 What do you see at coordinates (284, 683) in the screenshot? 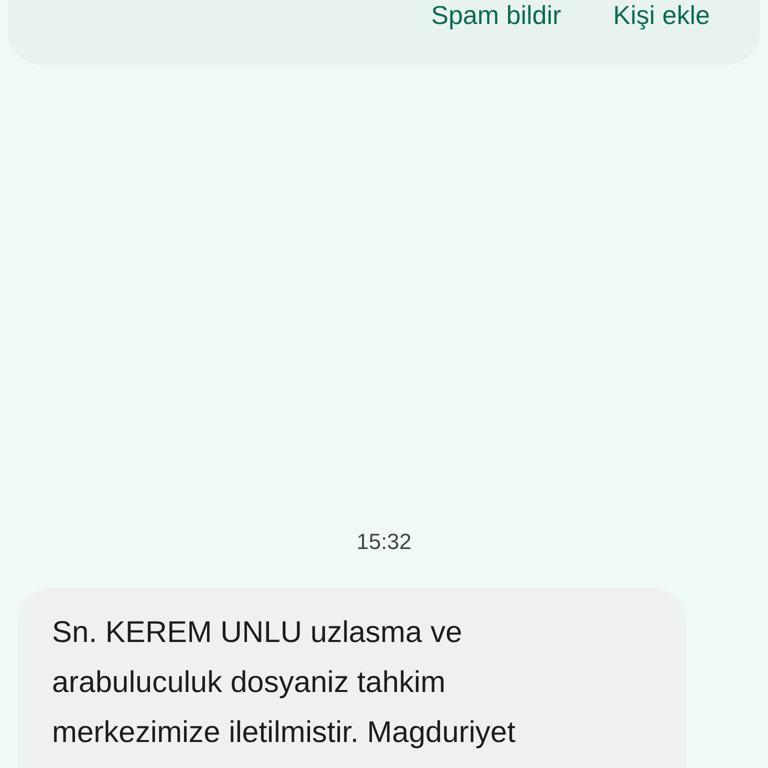
I see `message-text: Sn. KEREM UNLU uzlasma ve arabuluculuk dosyaniz tahkim merkezimize iletilmistir. Magduriyet` at bounding box center [284, 683].